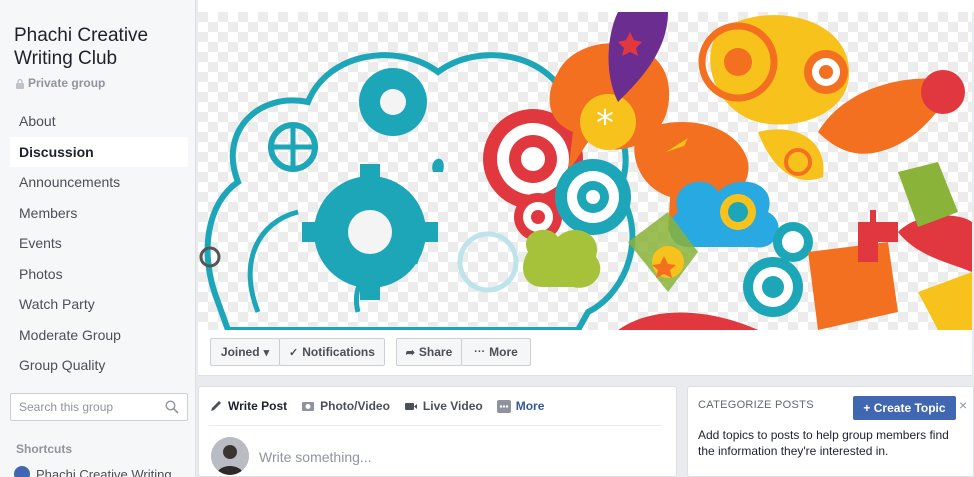 This screenshot has height=477, width=974. I want to click on nav-item-moderate-group: Moderate Group, so click(99, 335).